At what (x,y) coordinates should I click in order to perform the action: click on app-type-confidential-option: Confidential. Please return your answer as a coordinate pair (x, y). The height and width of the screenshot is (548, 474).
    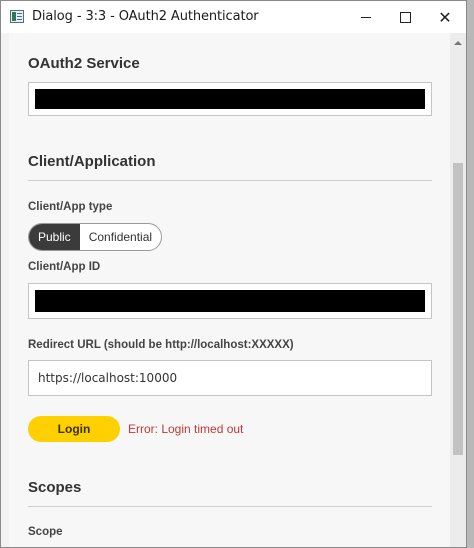
    Looking at the image, I should click on (120, 237).